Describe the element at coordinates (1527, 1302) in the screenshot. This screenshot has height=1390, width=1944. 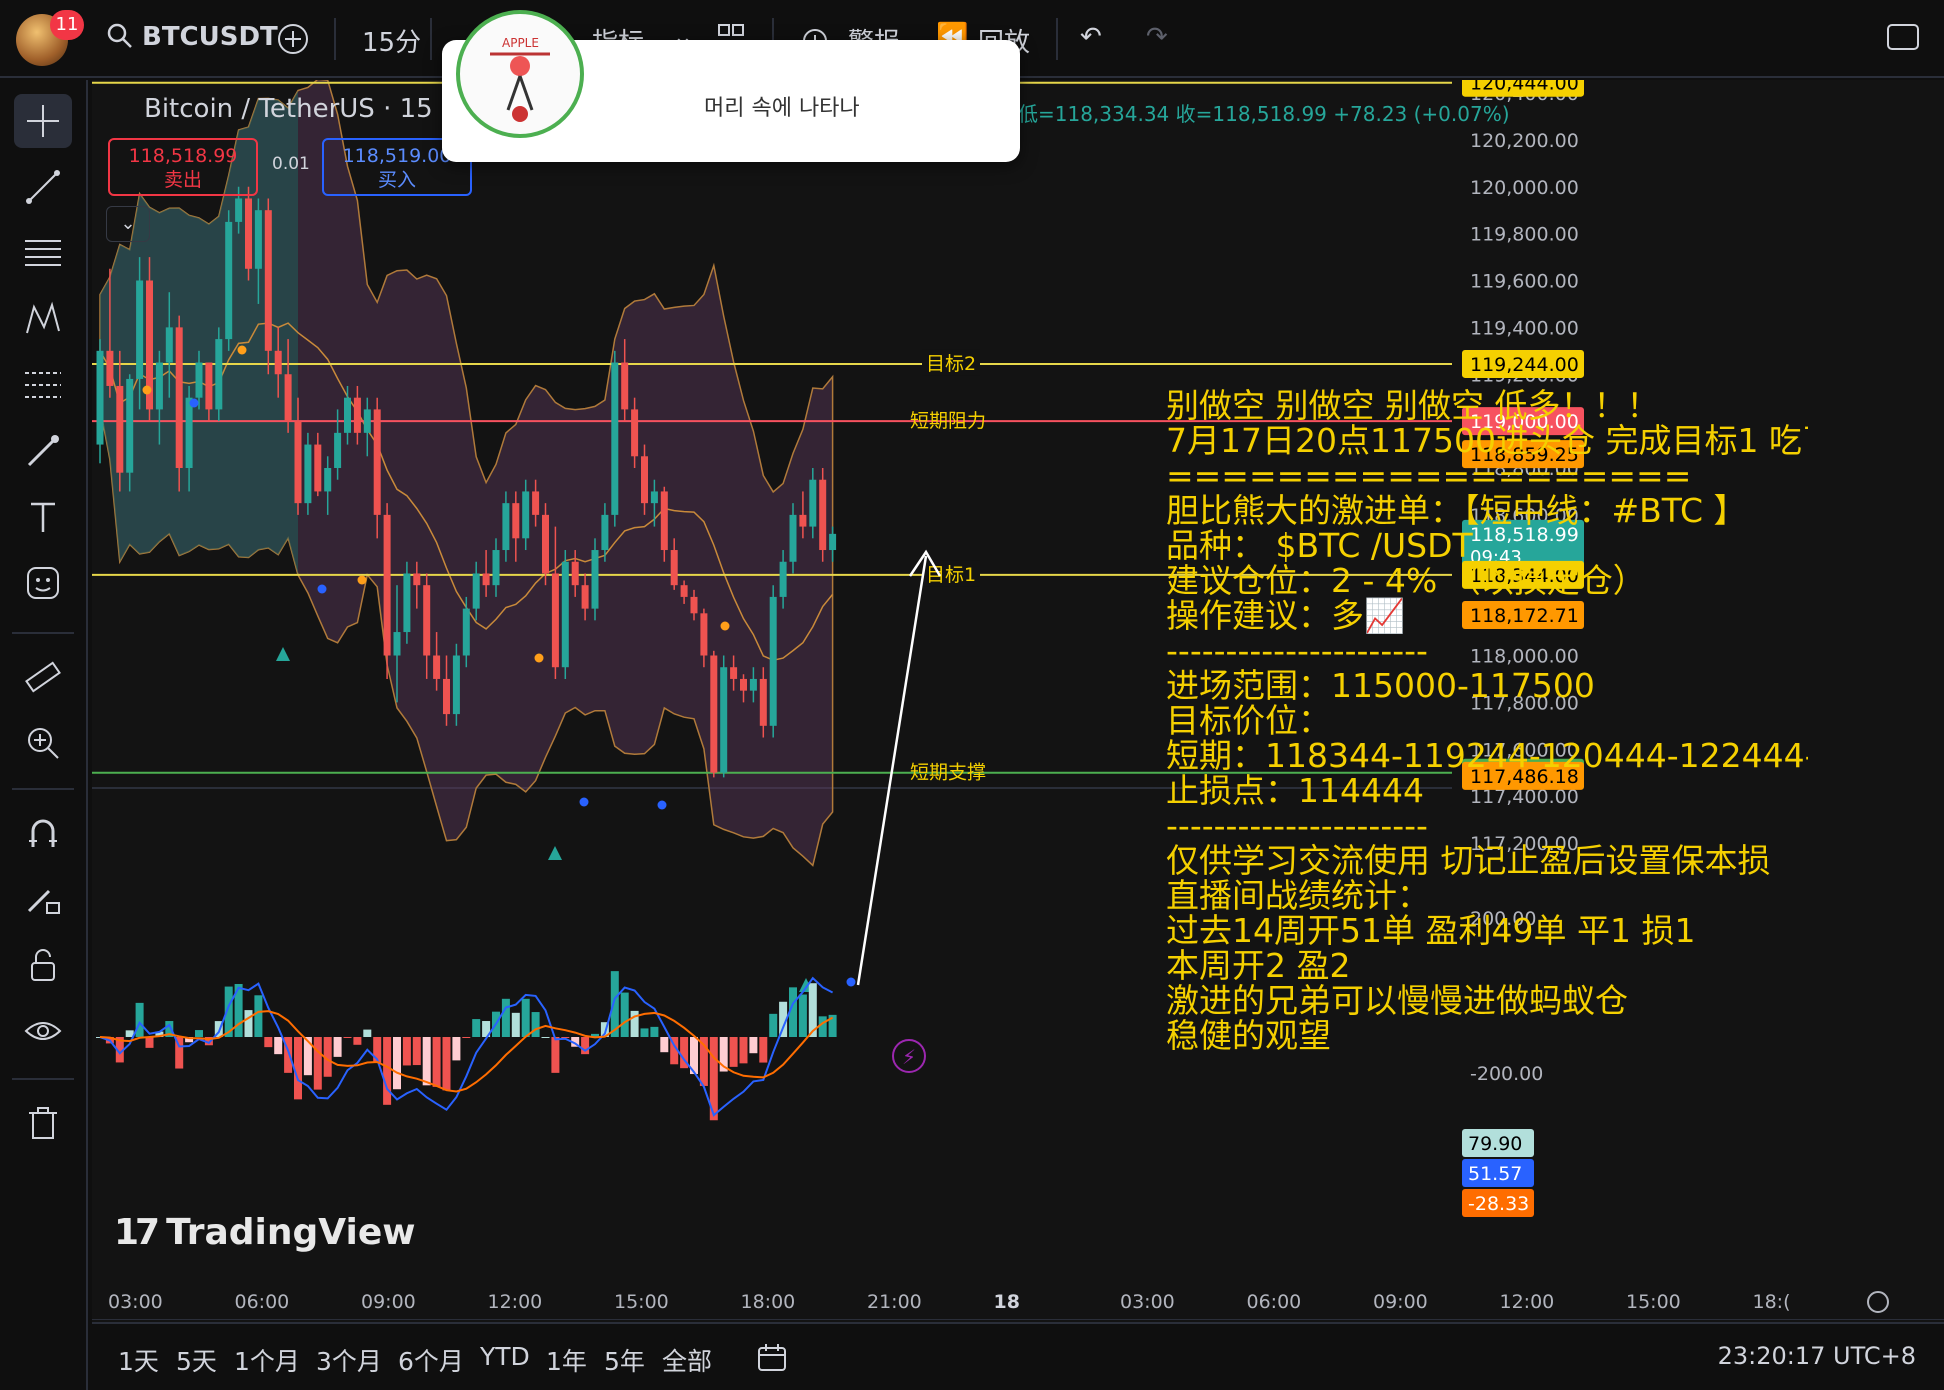
I see `time-tick-label: 12:00` at that location.